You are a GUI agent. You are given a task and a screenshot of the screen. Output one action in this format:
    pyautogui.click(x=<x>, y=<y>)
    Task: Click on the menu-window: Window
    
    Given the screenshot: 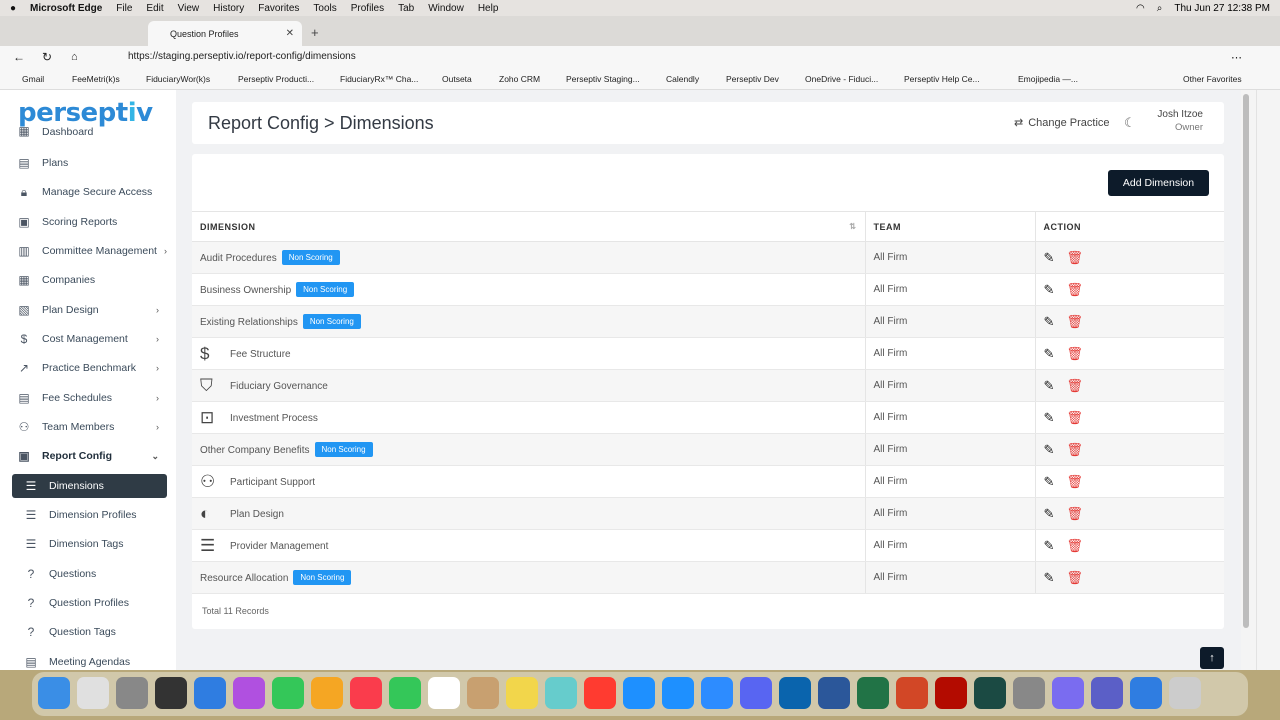 What is the action you would take?
    pyautogui.click(x=446, y=8)
    